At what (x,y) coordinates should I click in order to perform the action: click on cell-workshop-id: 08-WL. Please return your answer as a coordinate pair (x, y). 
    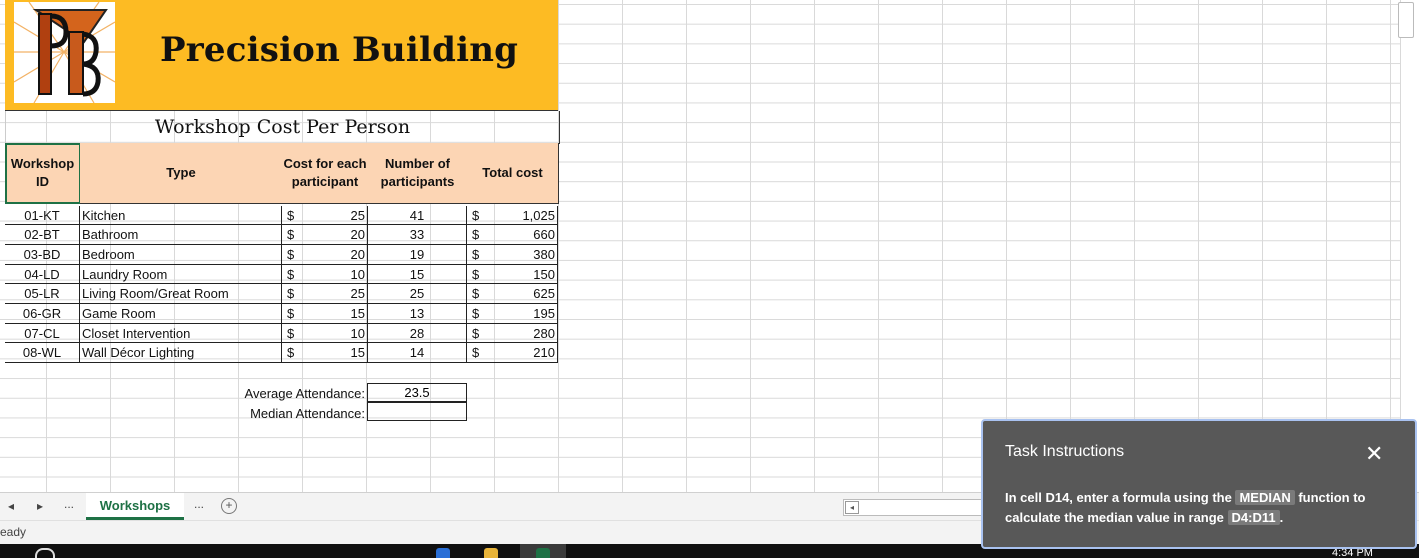
    Looking at the image, I should click on (42, 353).